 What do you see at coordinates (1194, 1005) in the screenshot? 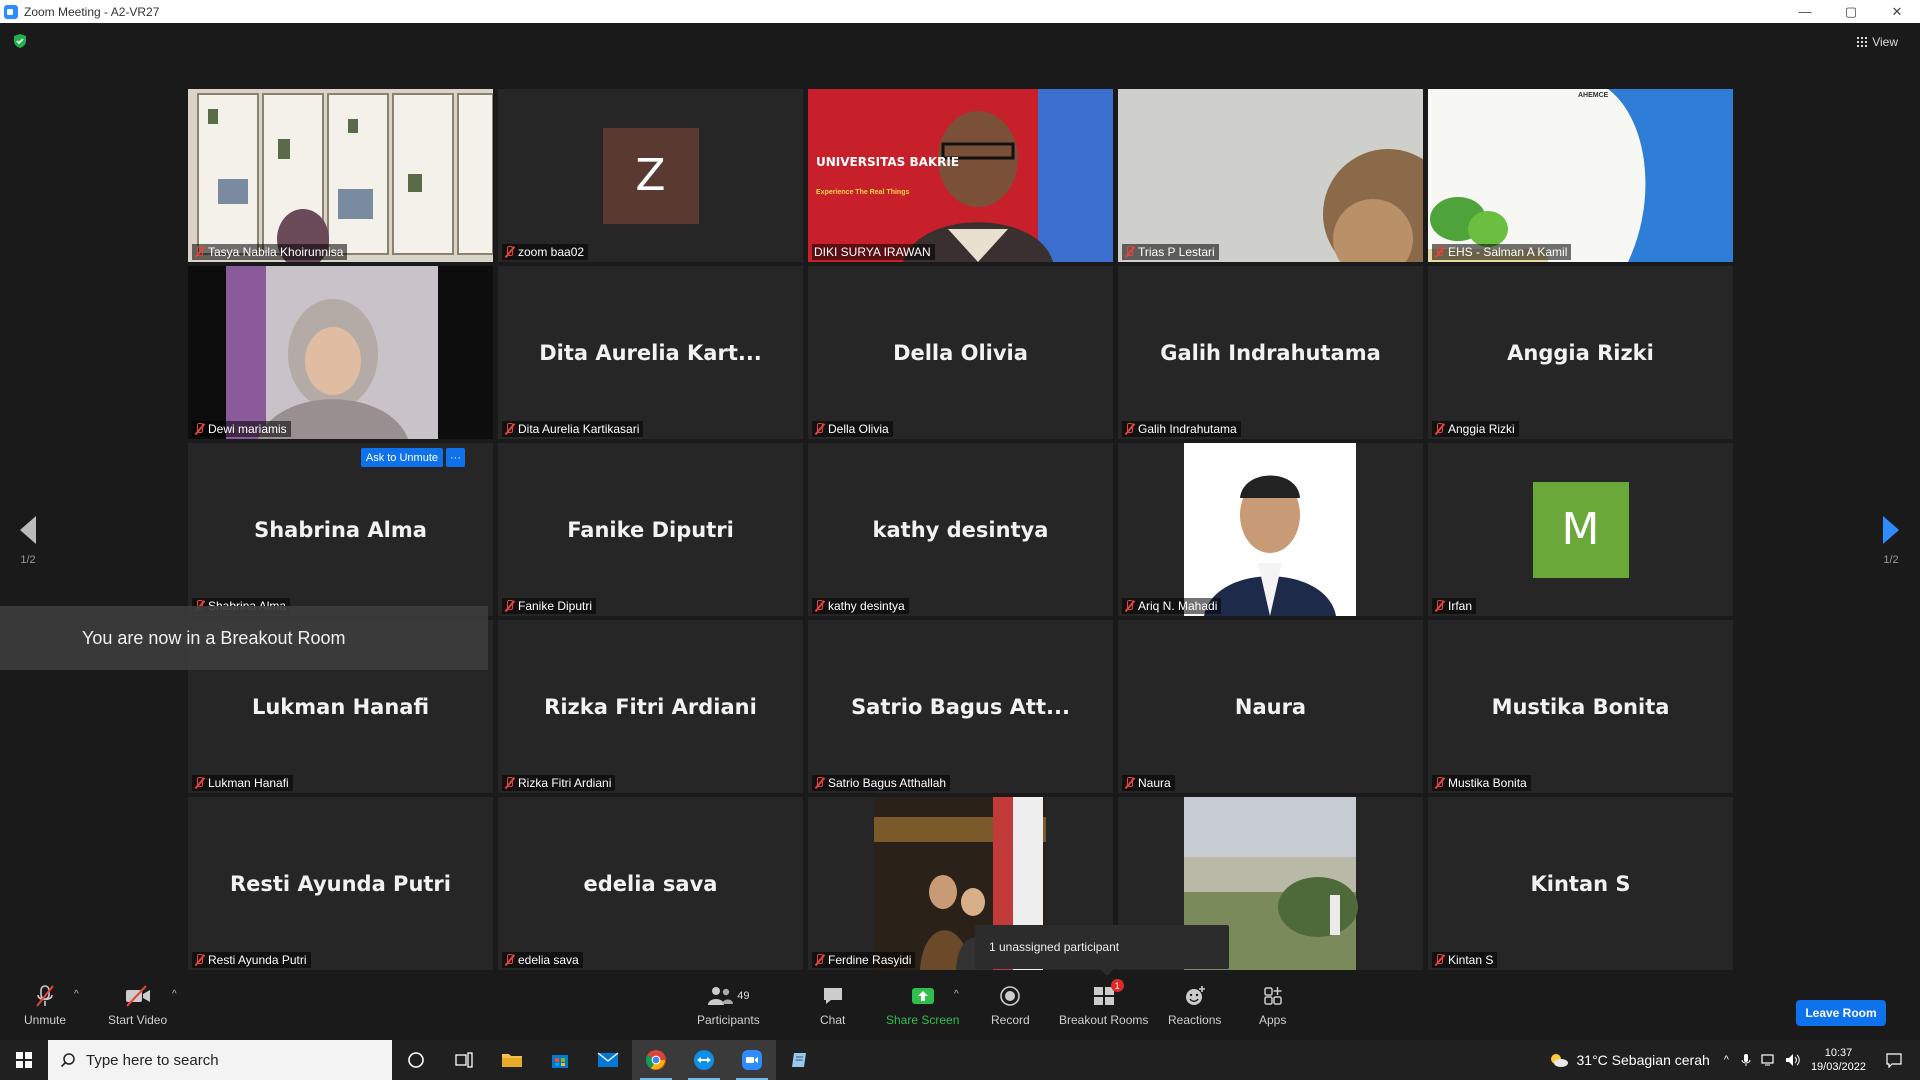
I see `reactions-button: Reactions` at bounding box center [1194, 1005].